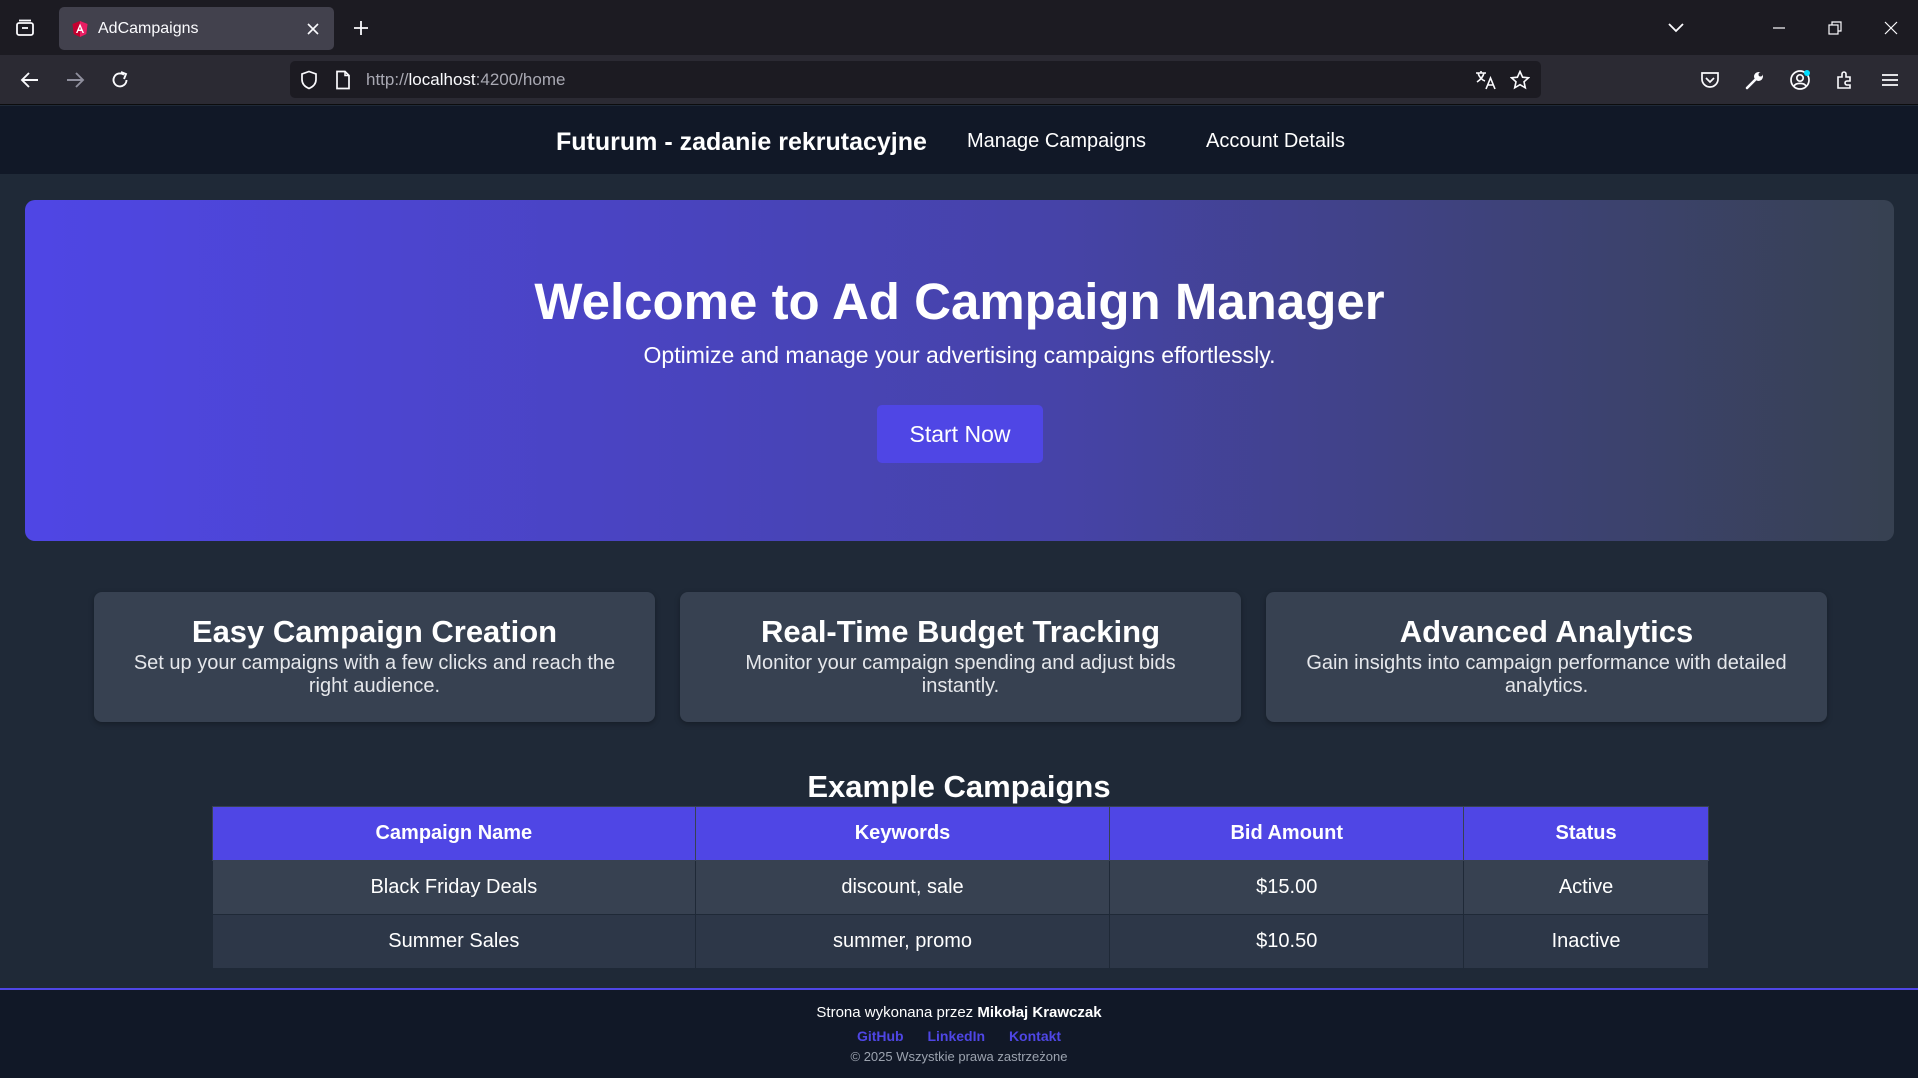 The image size is (1918, 1078). I want to click on start-now-button: Start Now, so click(960, 434).